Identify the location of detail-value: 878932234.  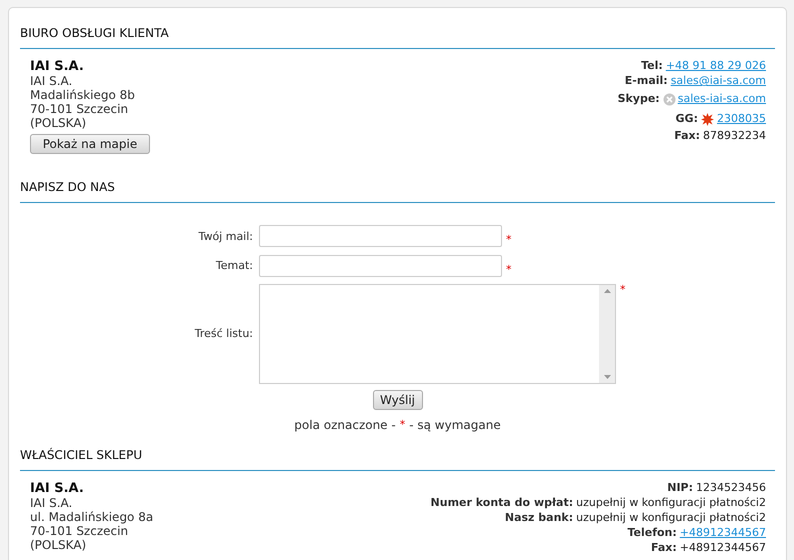
(734, 136).